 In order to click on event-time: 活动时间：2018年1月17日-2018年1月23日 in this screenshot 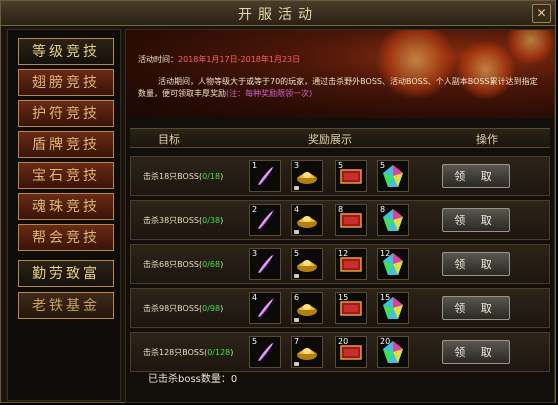, I will do `click(219, 60)`.